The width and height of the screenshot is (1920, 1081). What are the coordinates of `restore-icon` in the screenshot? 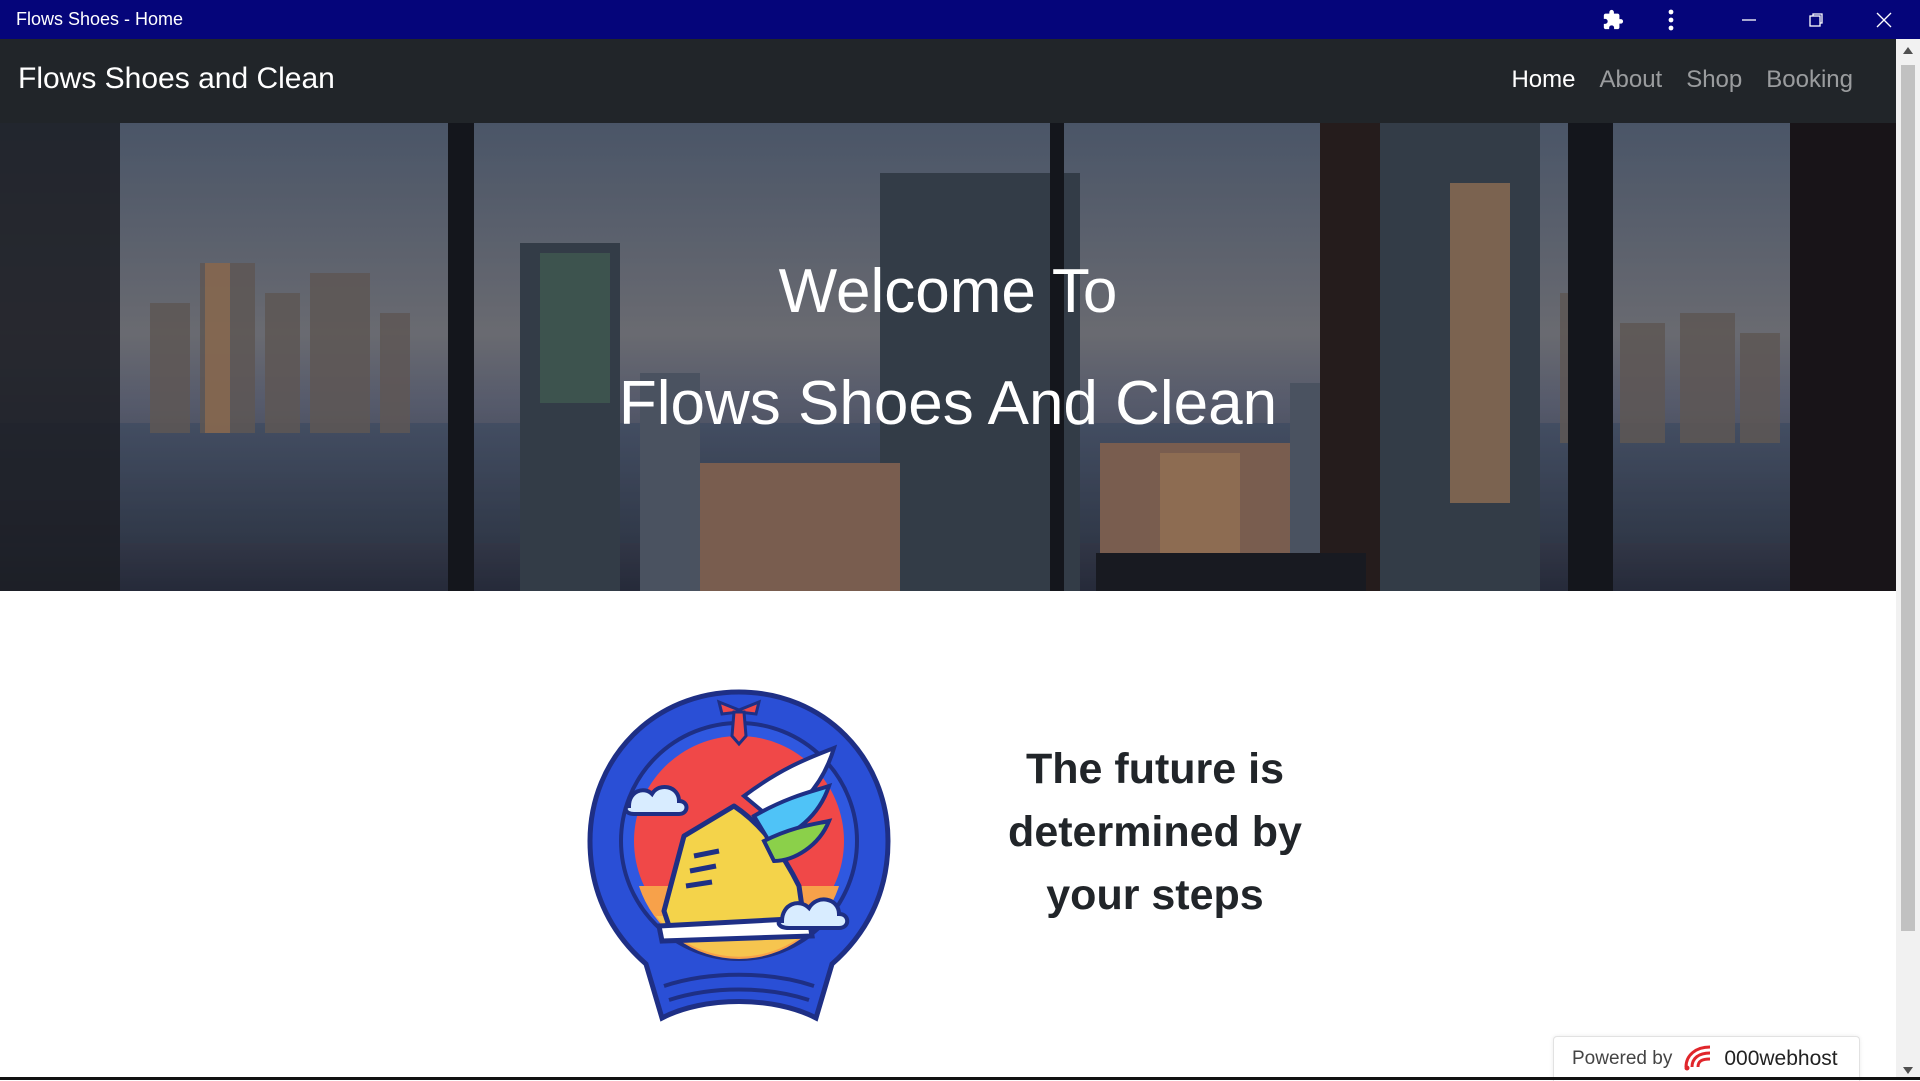 It's located at (1816, 20).